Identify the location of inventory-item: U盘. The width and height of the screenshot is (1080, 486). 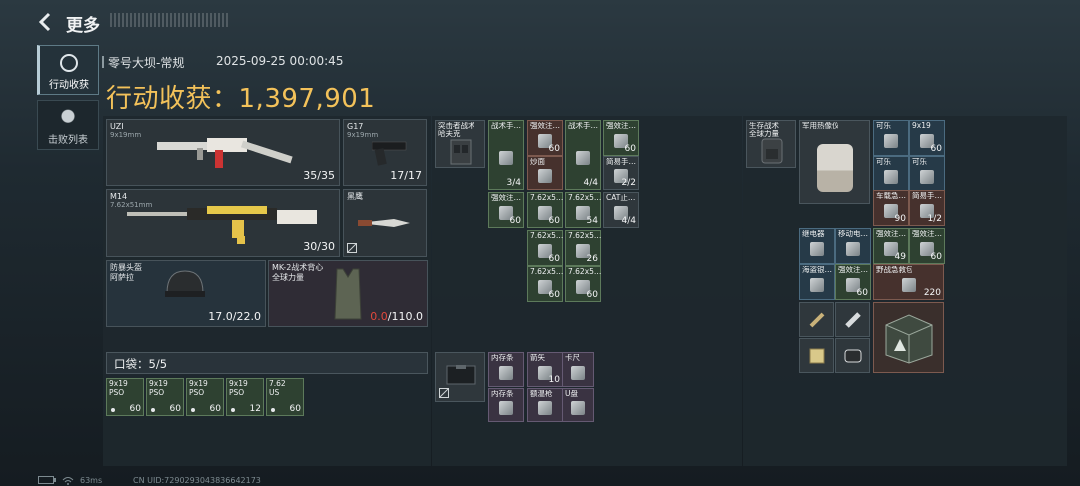
(578, 405).